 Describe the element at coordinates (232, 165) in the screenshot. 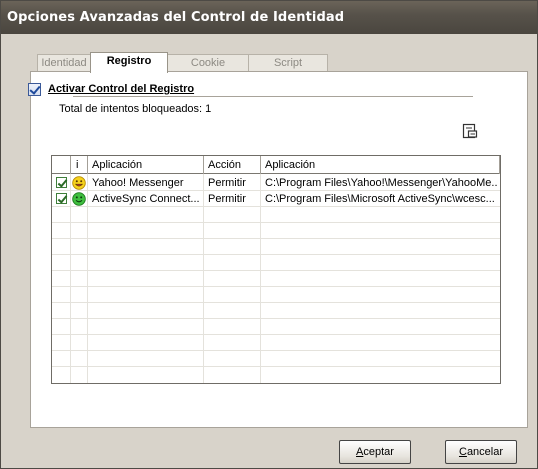

I see `header-action: Acción` at that location.